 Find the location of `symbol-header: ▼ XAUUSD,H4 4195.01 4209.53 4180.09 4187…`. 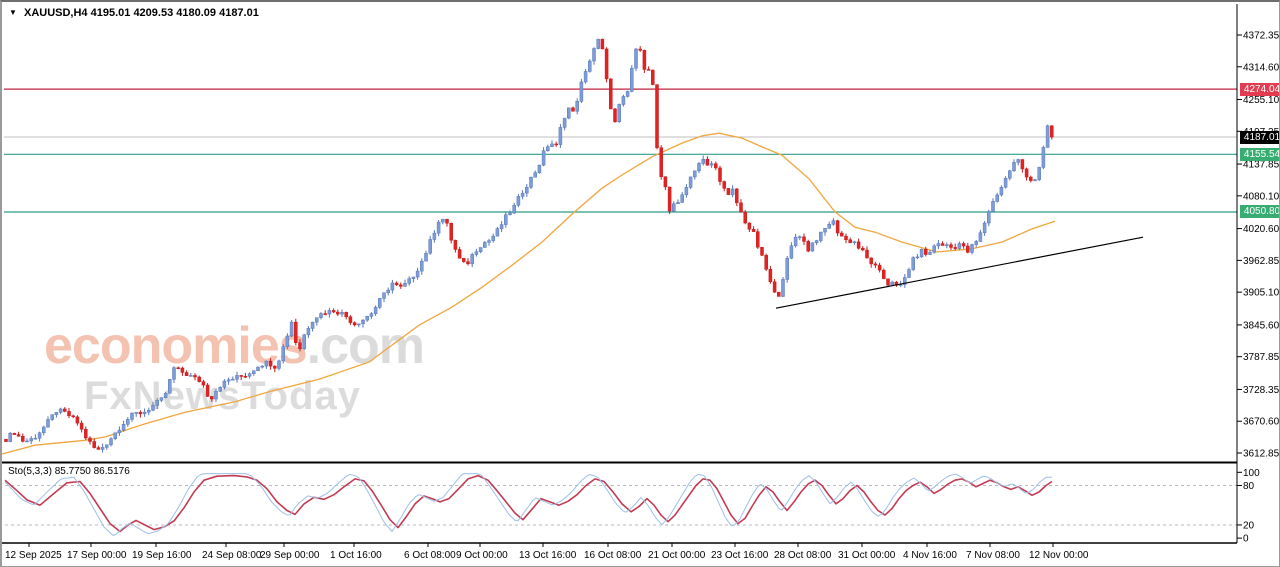

symbol-header: ▼ XAUUSD,H4 4195.01 4209.53 4180.09 4187… is located at coordinates (134, 13).